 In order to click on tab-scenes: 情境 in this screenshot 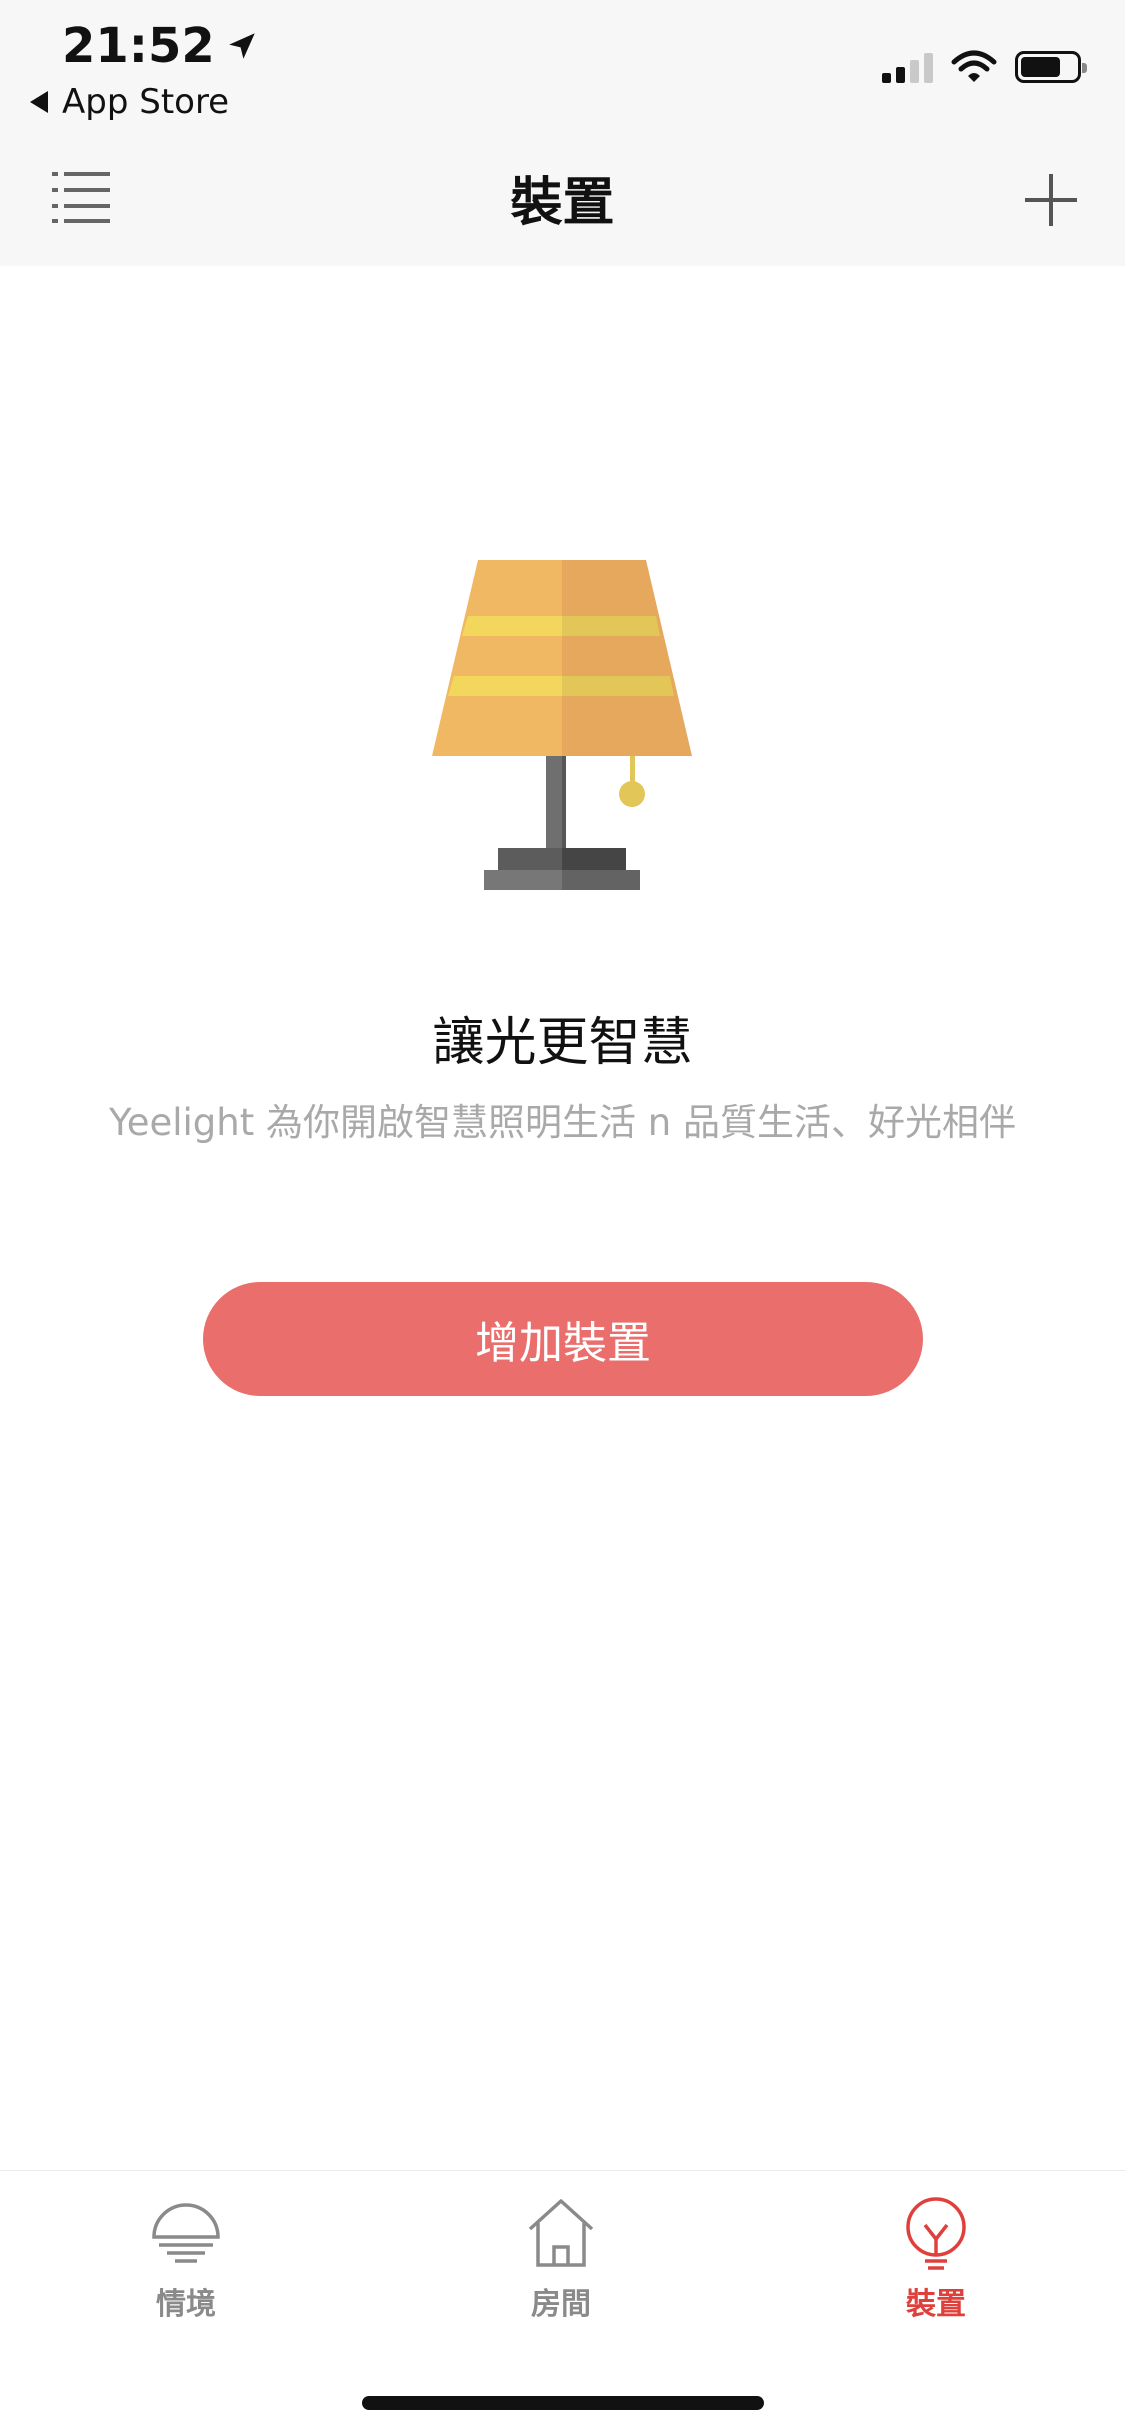, I will do `click(186, 2260)`.